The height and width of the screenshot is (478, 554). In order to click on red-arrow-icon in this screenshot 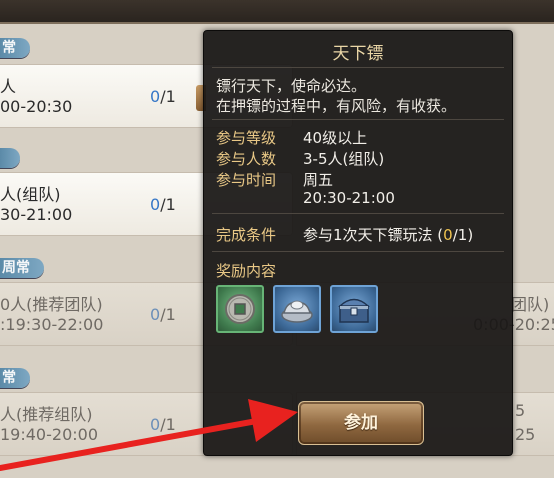, I will do `click(149, 435)`.